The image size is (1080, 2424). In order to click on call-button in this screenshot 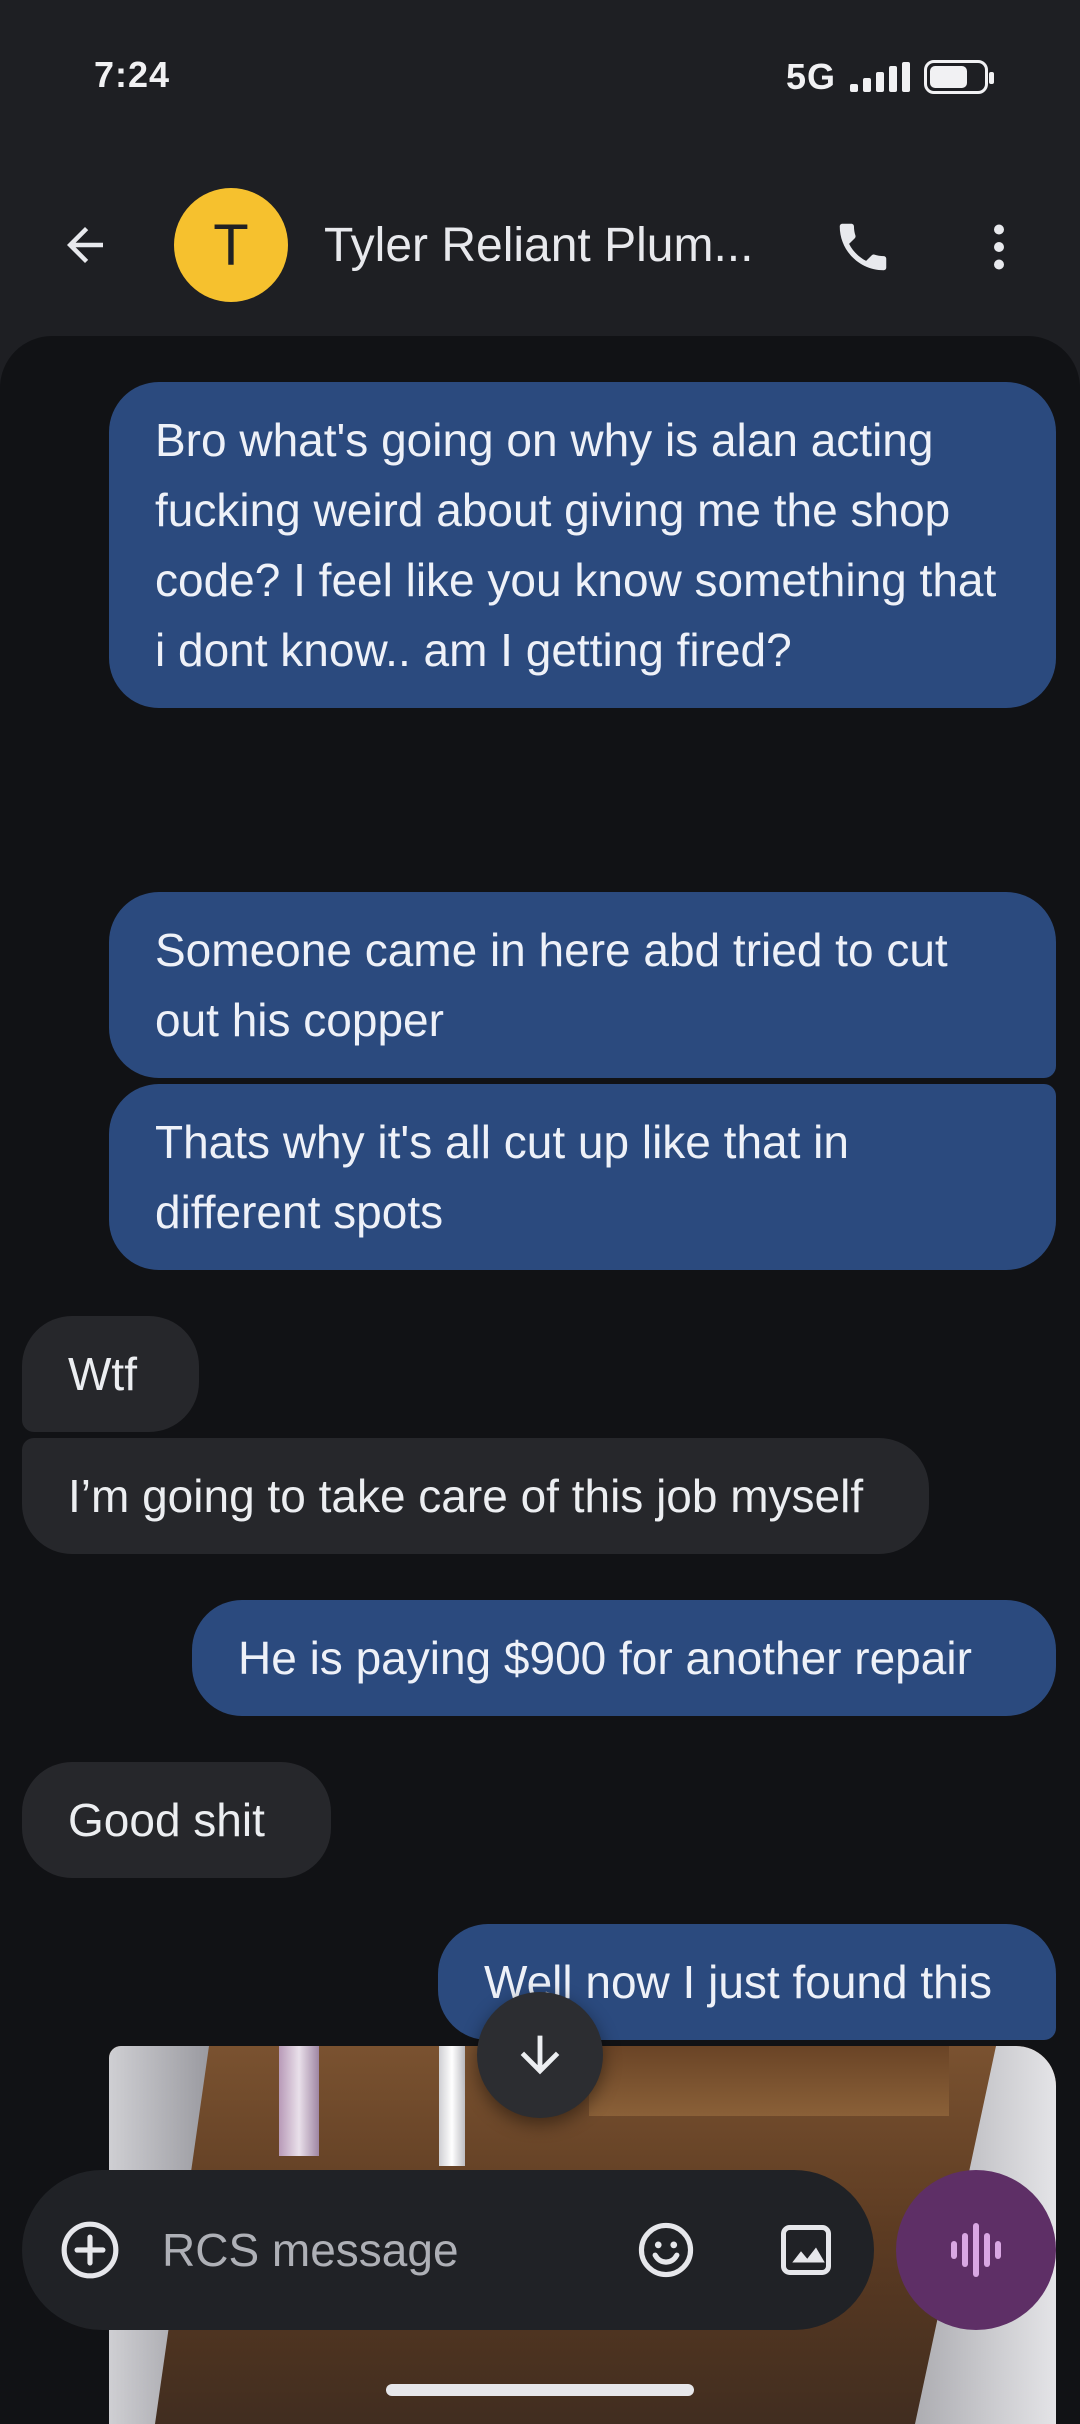, I will do `click(863, 247)`.